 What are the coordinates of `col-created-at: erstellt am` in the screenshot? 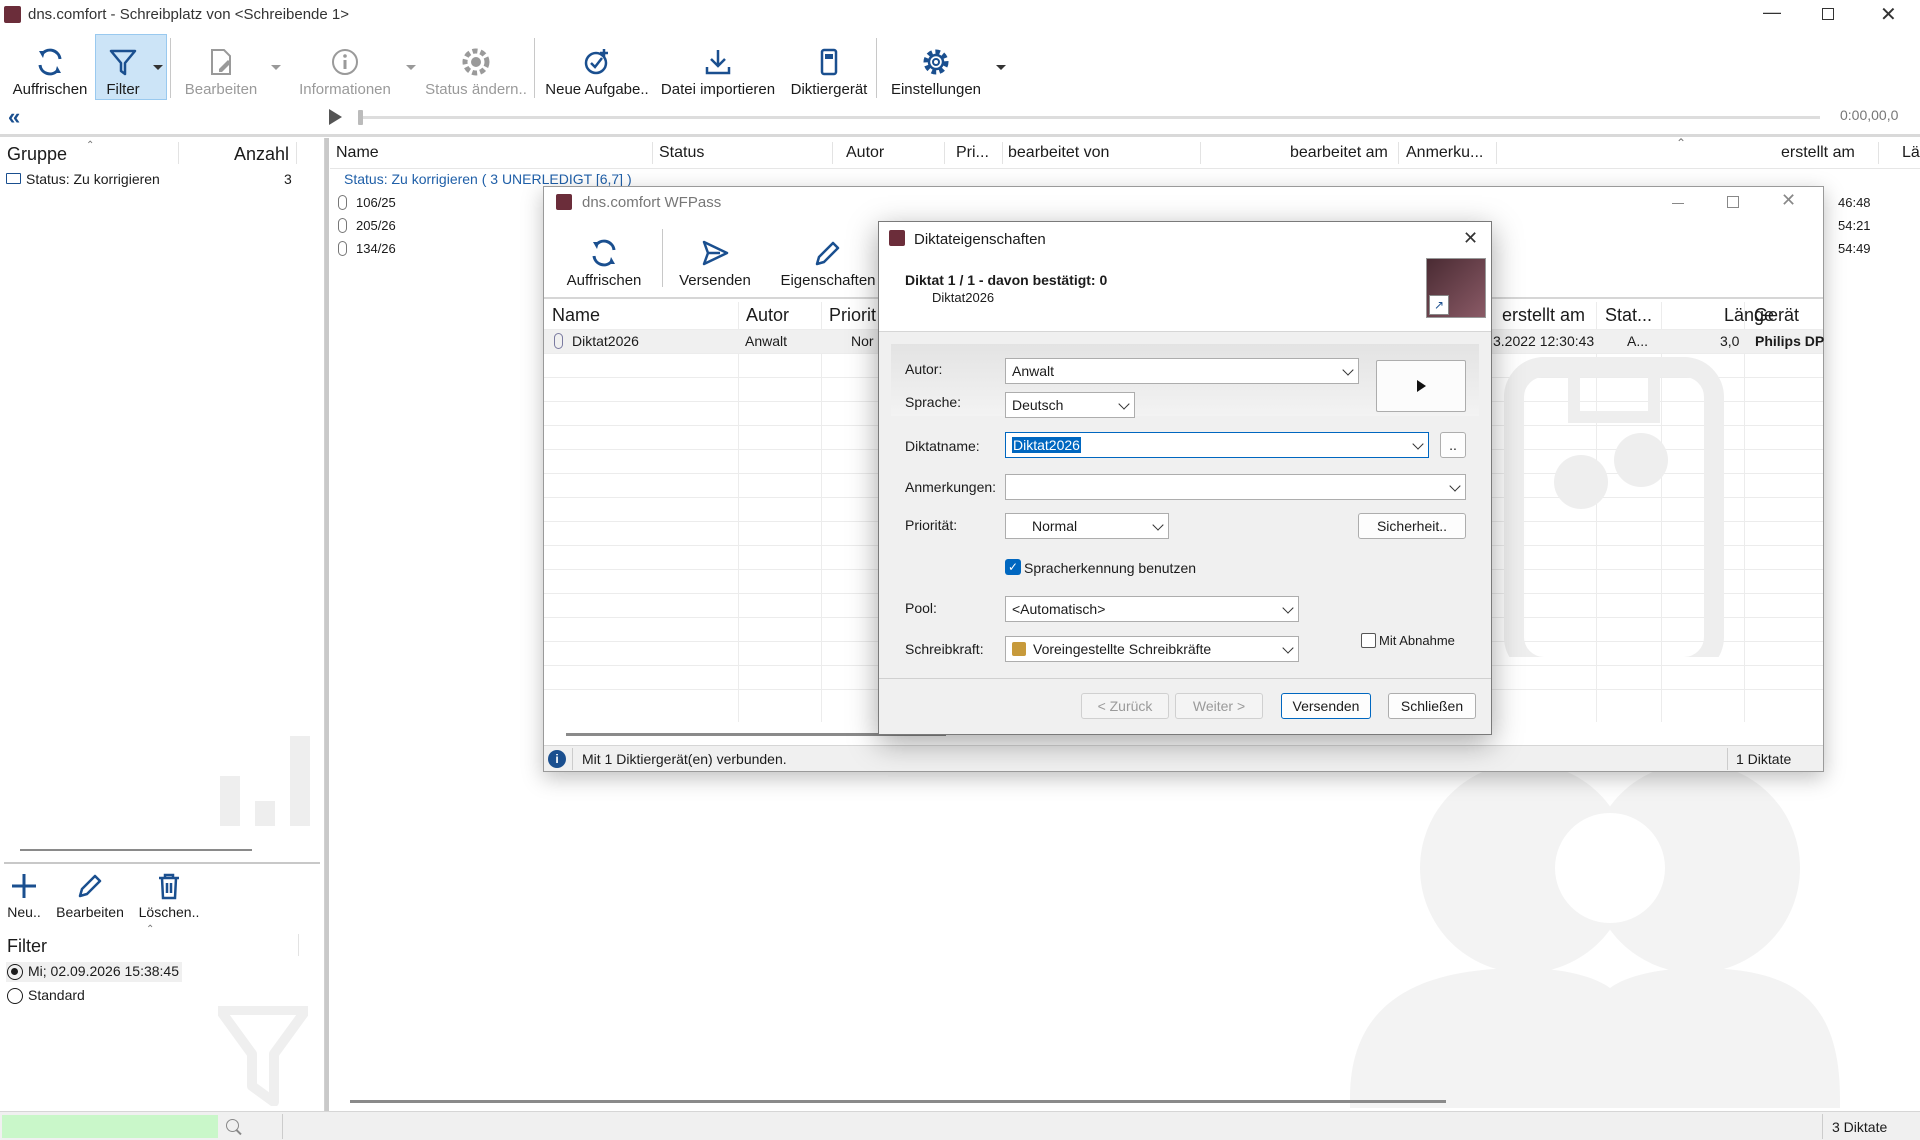 It's located at (1818, 153).